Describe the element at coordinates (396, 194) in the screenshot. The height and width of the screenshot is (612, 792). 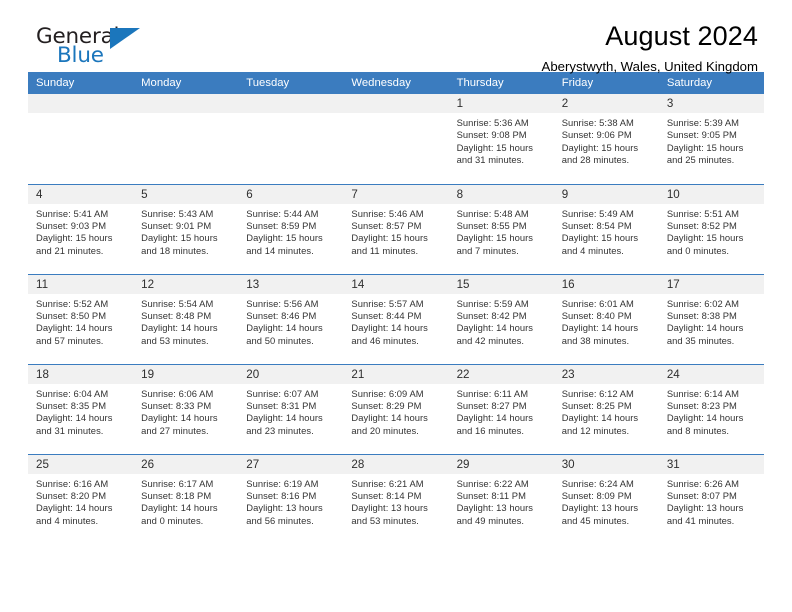
I see `day-number: 7` at that location.